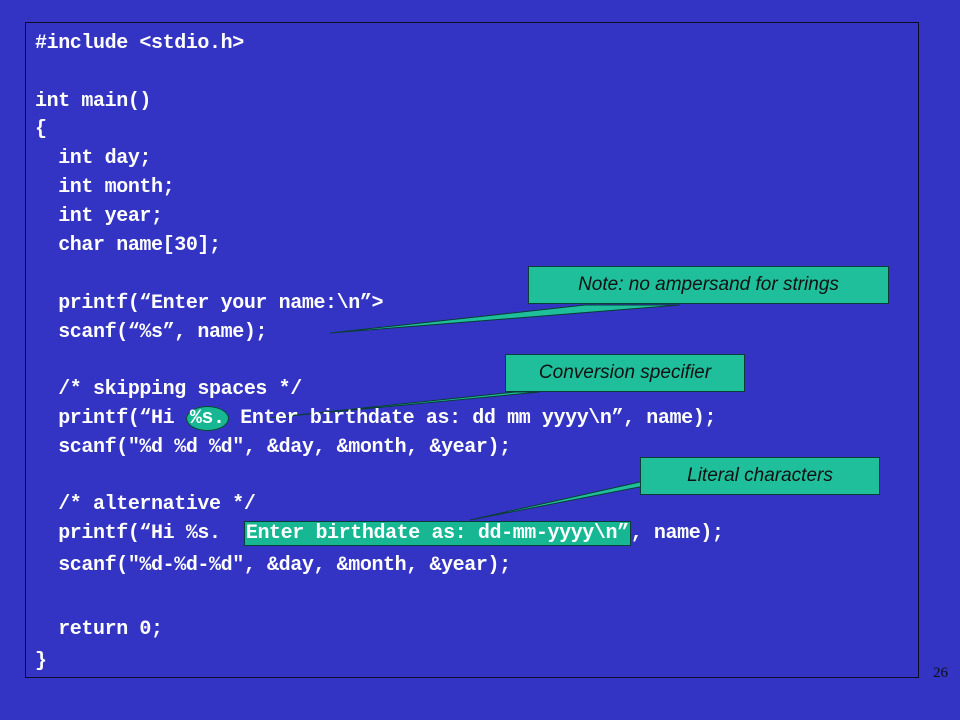  I want to click on printf-alt-prefix: printf(“Hi %s., so click(139, 533).